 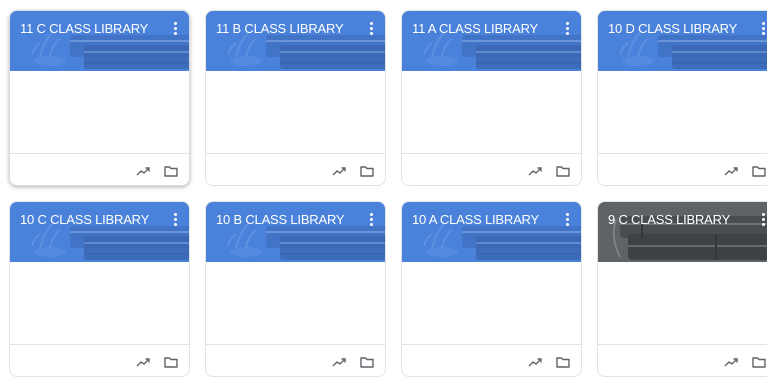 What do you see at coordinates (682, 98) in the screenshot?
I see `class-card: 10 D CLASS LIBRARY` at bounding box center [682, 98].